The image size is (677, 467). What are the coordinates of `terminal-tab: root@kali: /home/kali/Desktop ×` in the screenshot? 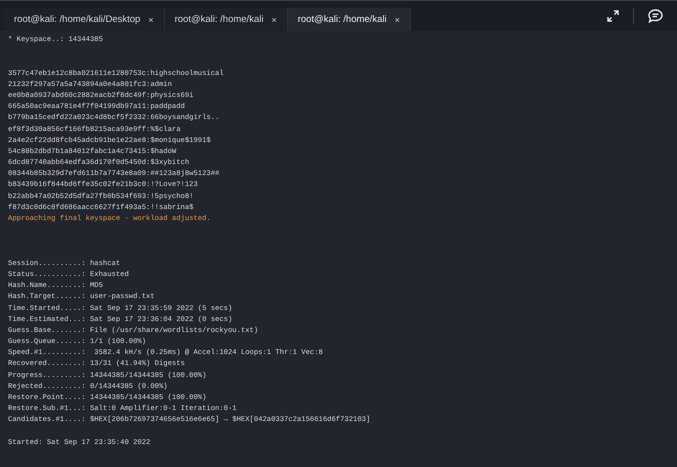 It's located at (84, 19).